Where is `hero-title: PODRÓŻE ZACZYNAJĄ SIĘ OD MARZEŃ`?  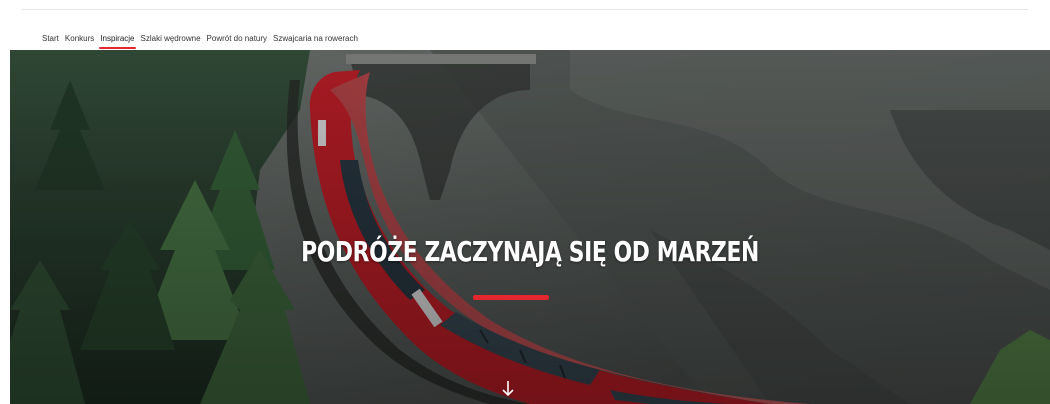
hero-title: PODRÓŻE ZACZYNAJĄ SIĘ OD MARZEŃ is located at coordinates (530, 251).